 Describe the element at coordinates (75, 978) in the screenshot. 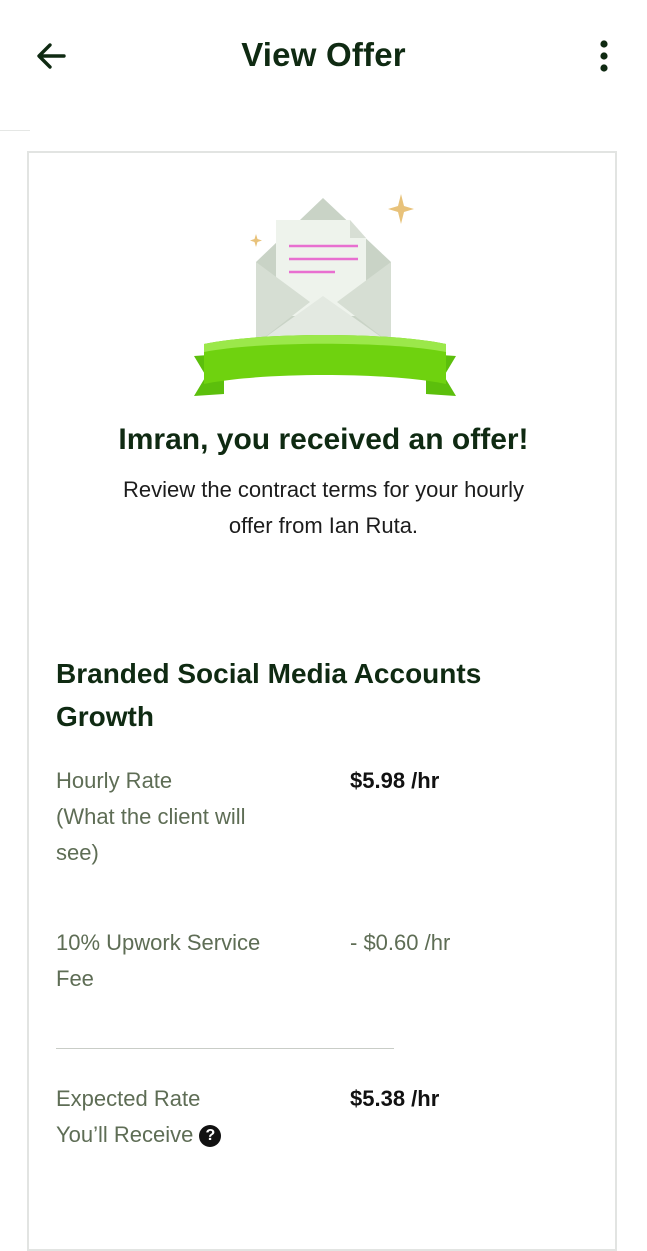

I see `label-line: Fee` at that location.